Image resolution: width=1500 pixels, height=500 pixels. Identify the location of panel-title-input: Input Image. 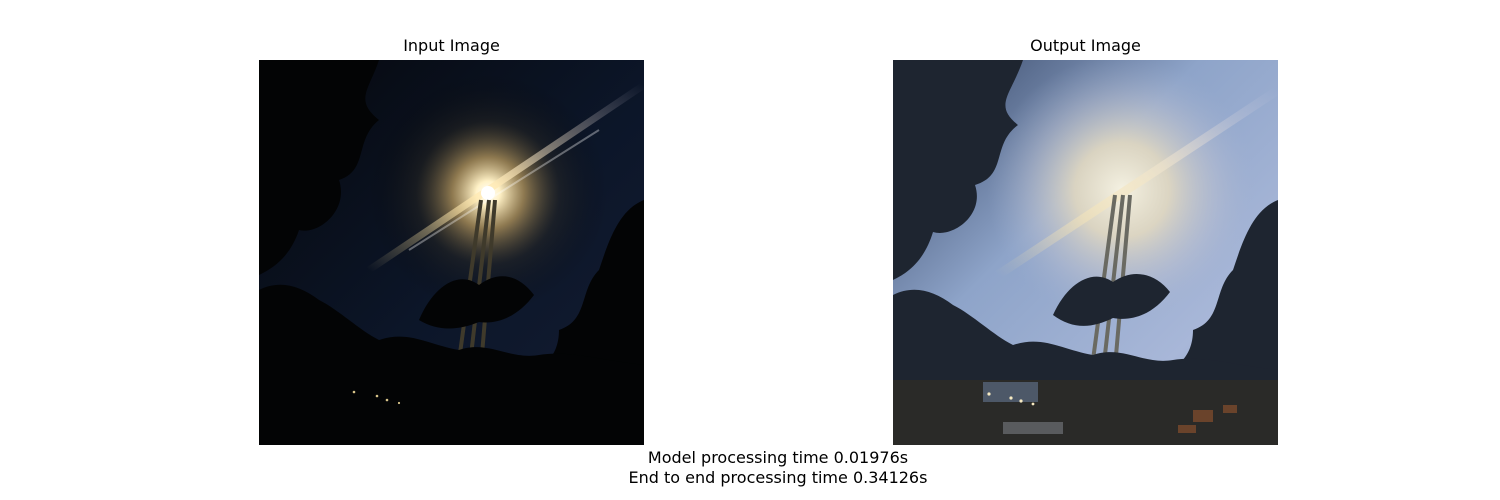
(451, 45).